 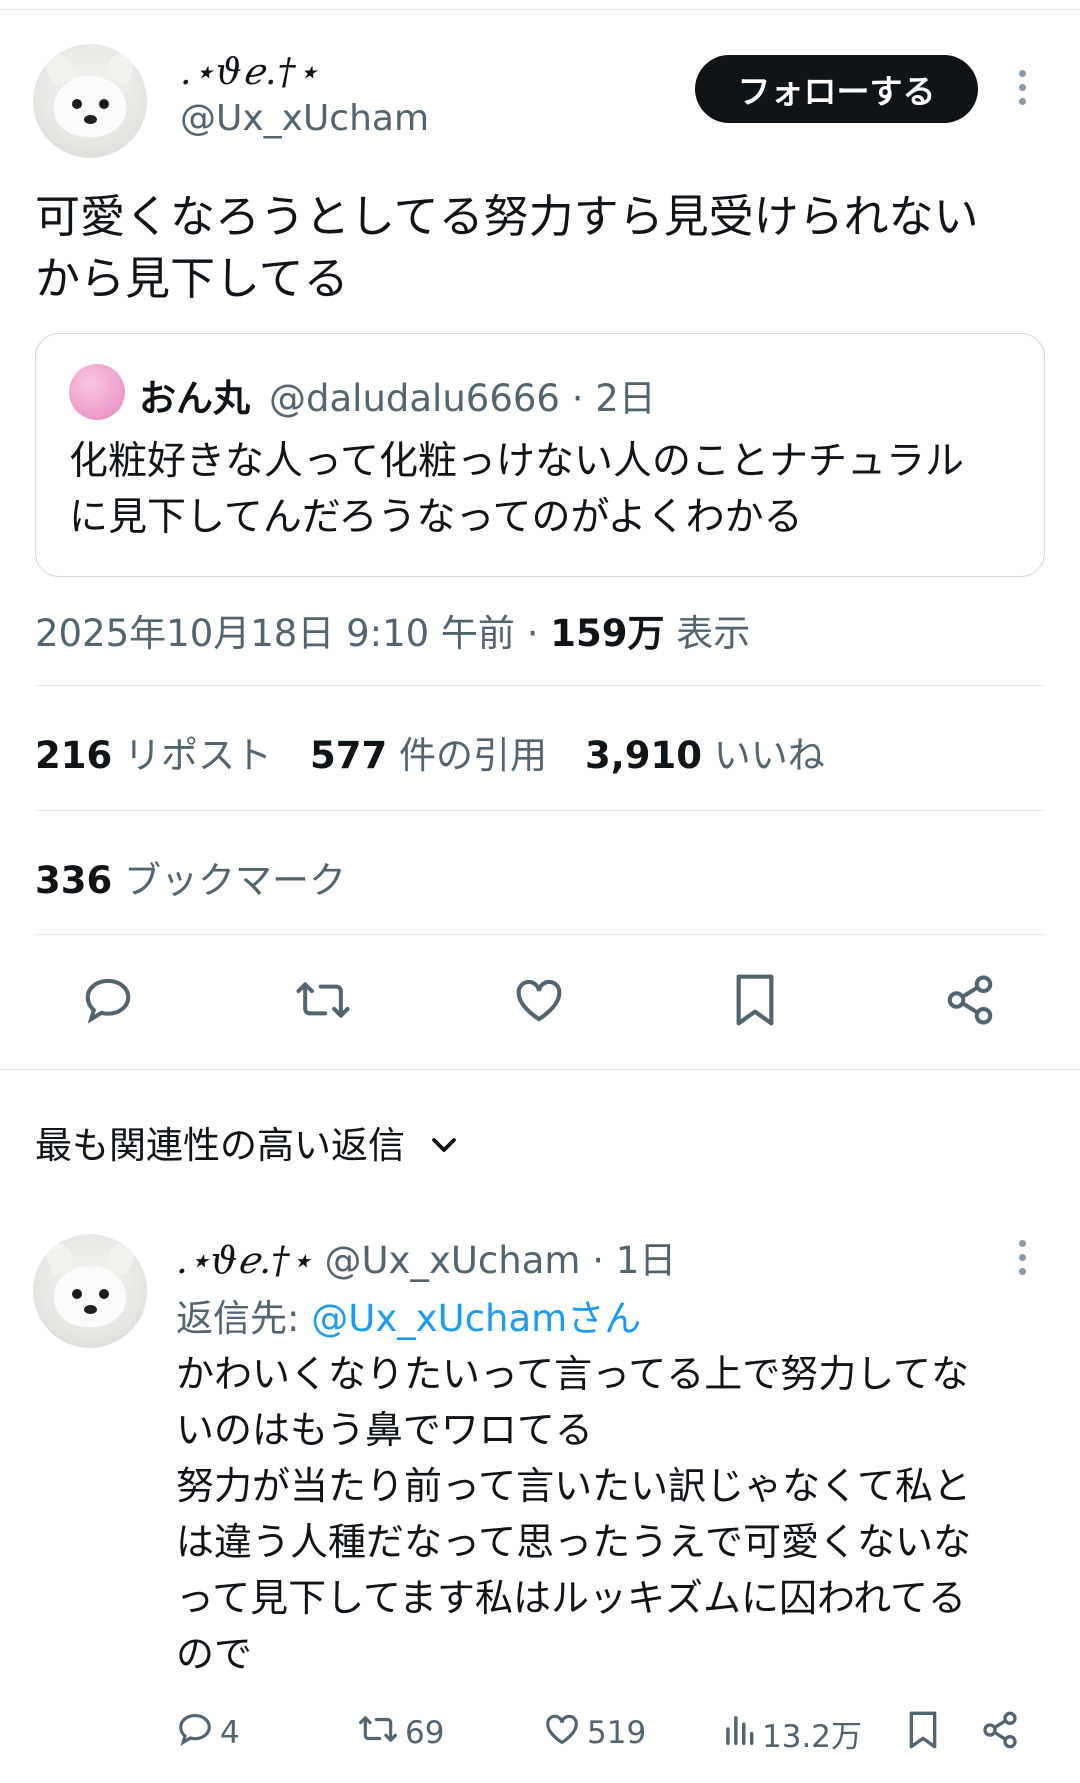 I want to click on reply-likes-count: 519, so click(x=617, y=1733).